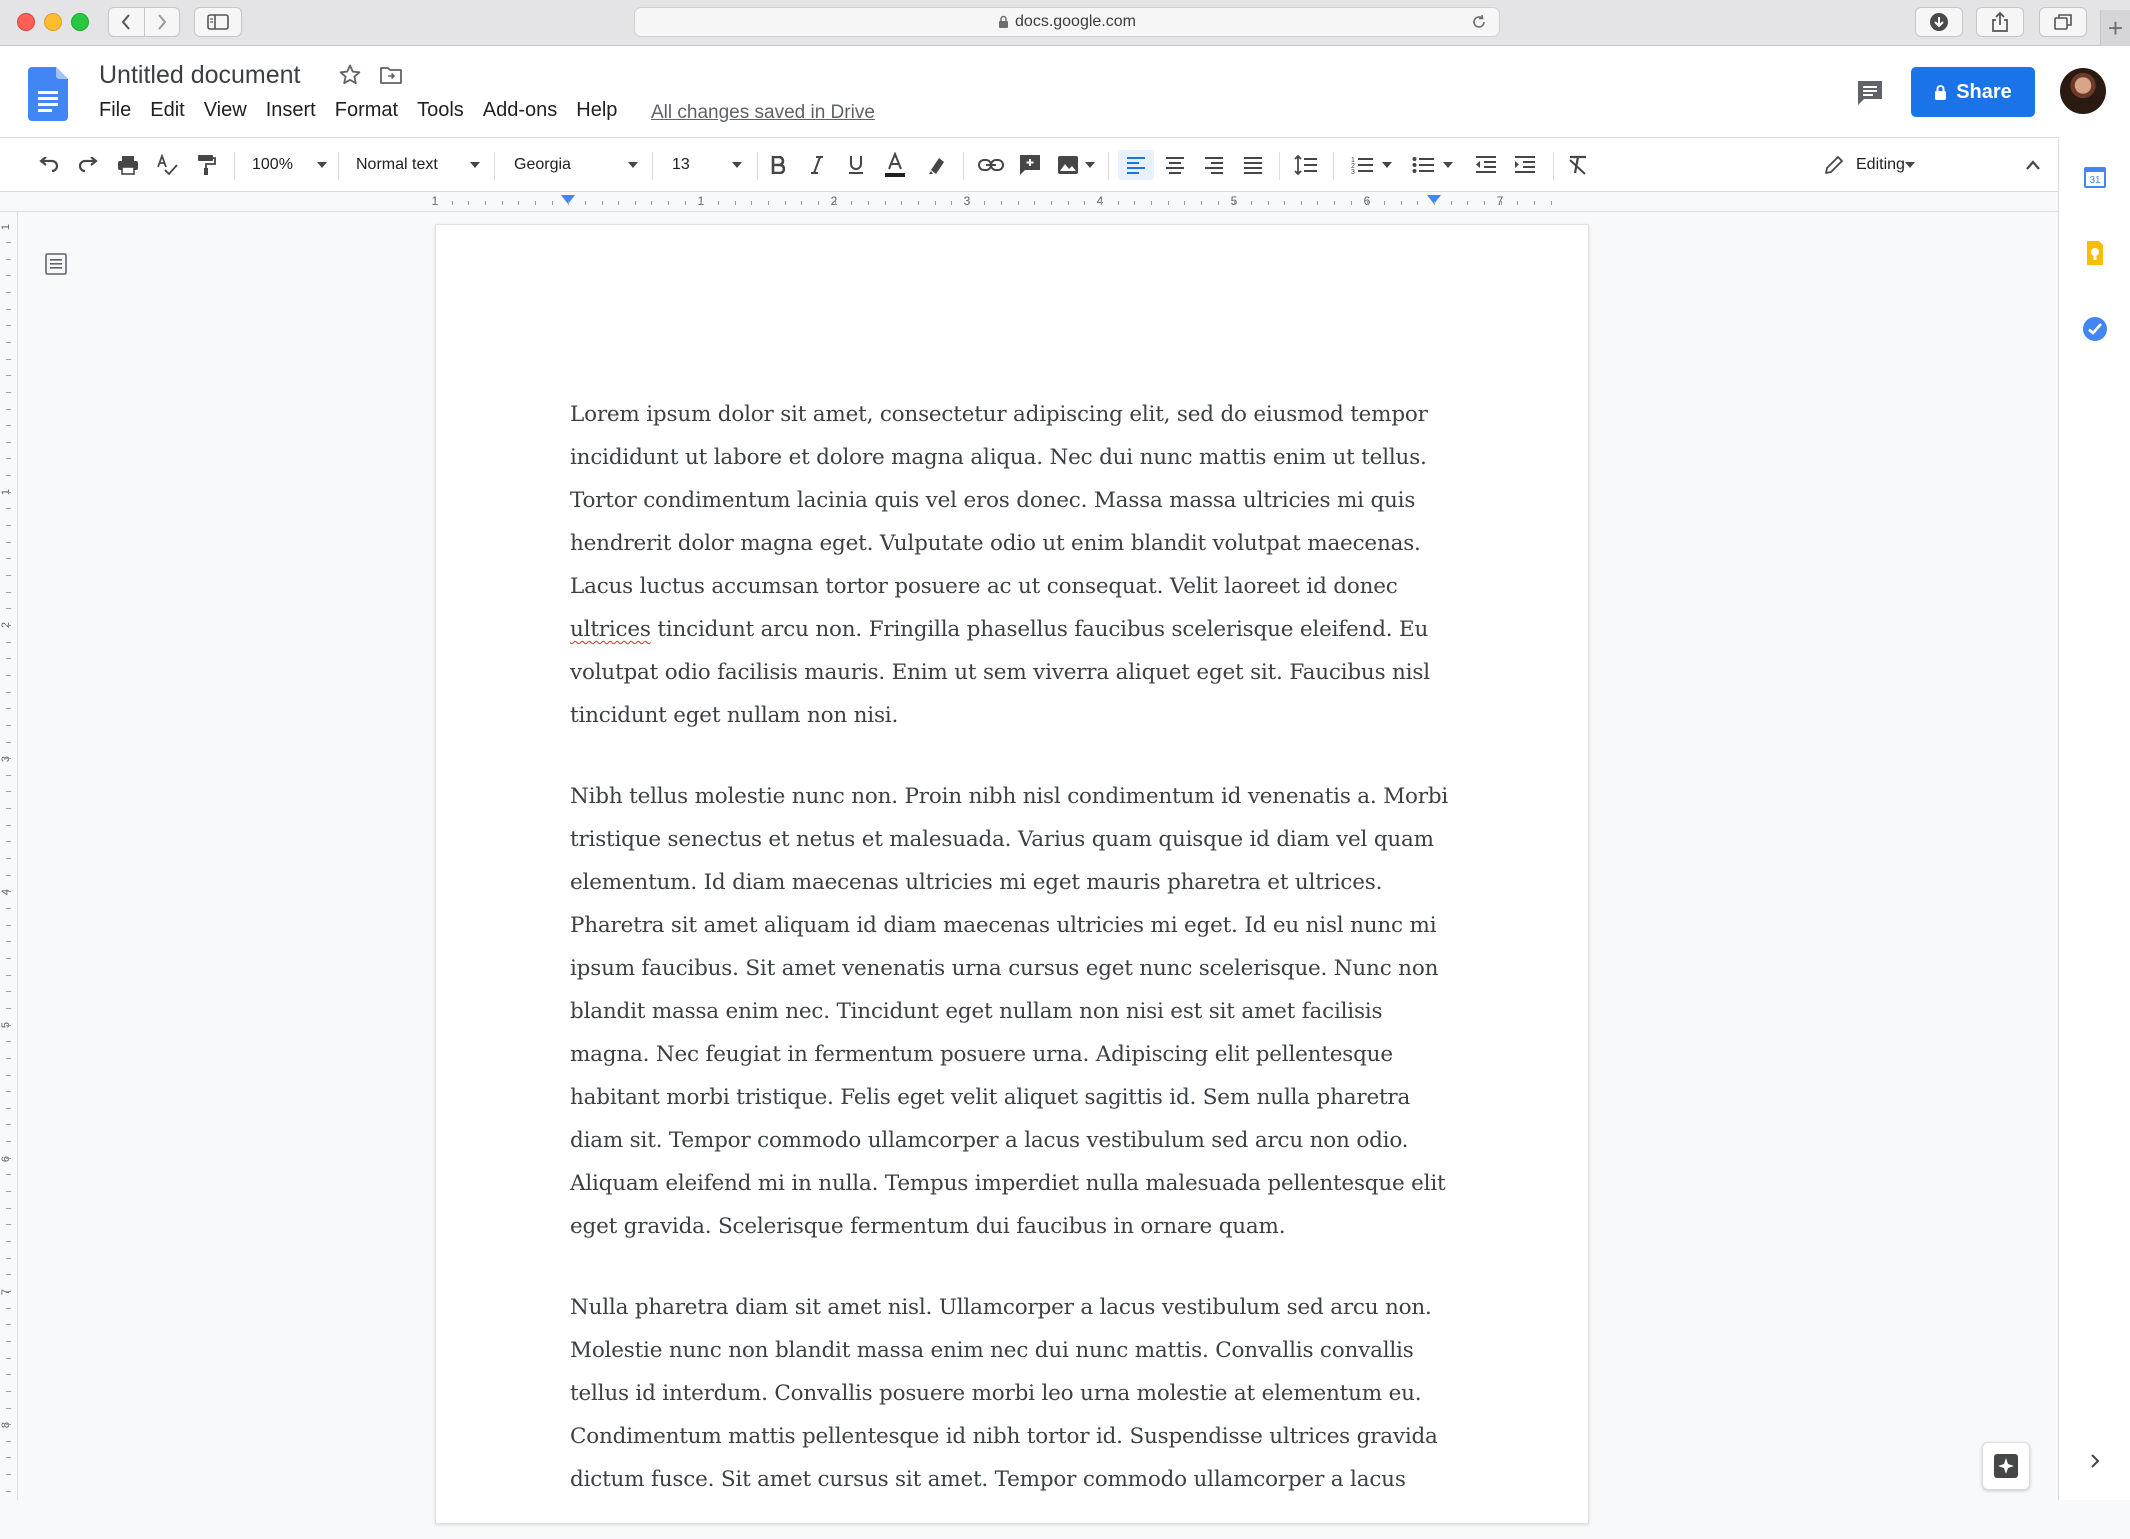 The height and width of the screenshot is (1539, 2130). What do you see at coordinates (391, 77) in the screenshot?
I see `move-folder-icon` at bounding box center [391, 77].